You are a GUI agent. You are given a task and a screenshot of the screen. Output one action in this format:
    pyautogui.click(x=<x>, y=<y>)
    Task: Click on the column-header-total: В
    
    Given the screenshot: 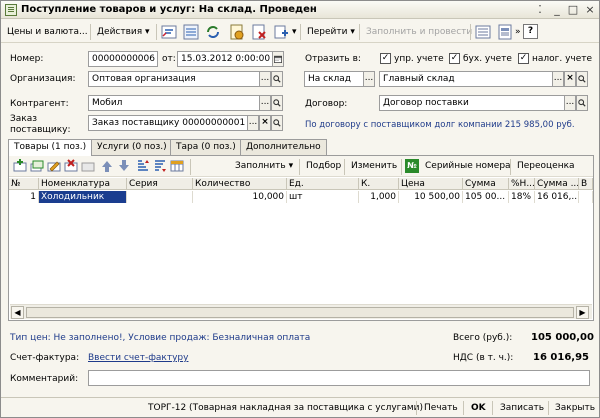 What is the action you would take?
    pyautogui.click(x=586, y=184)
    